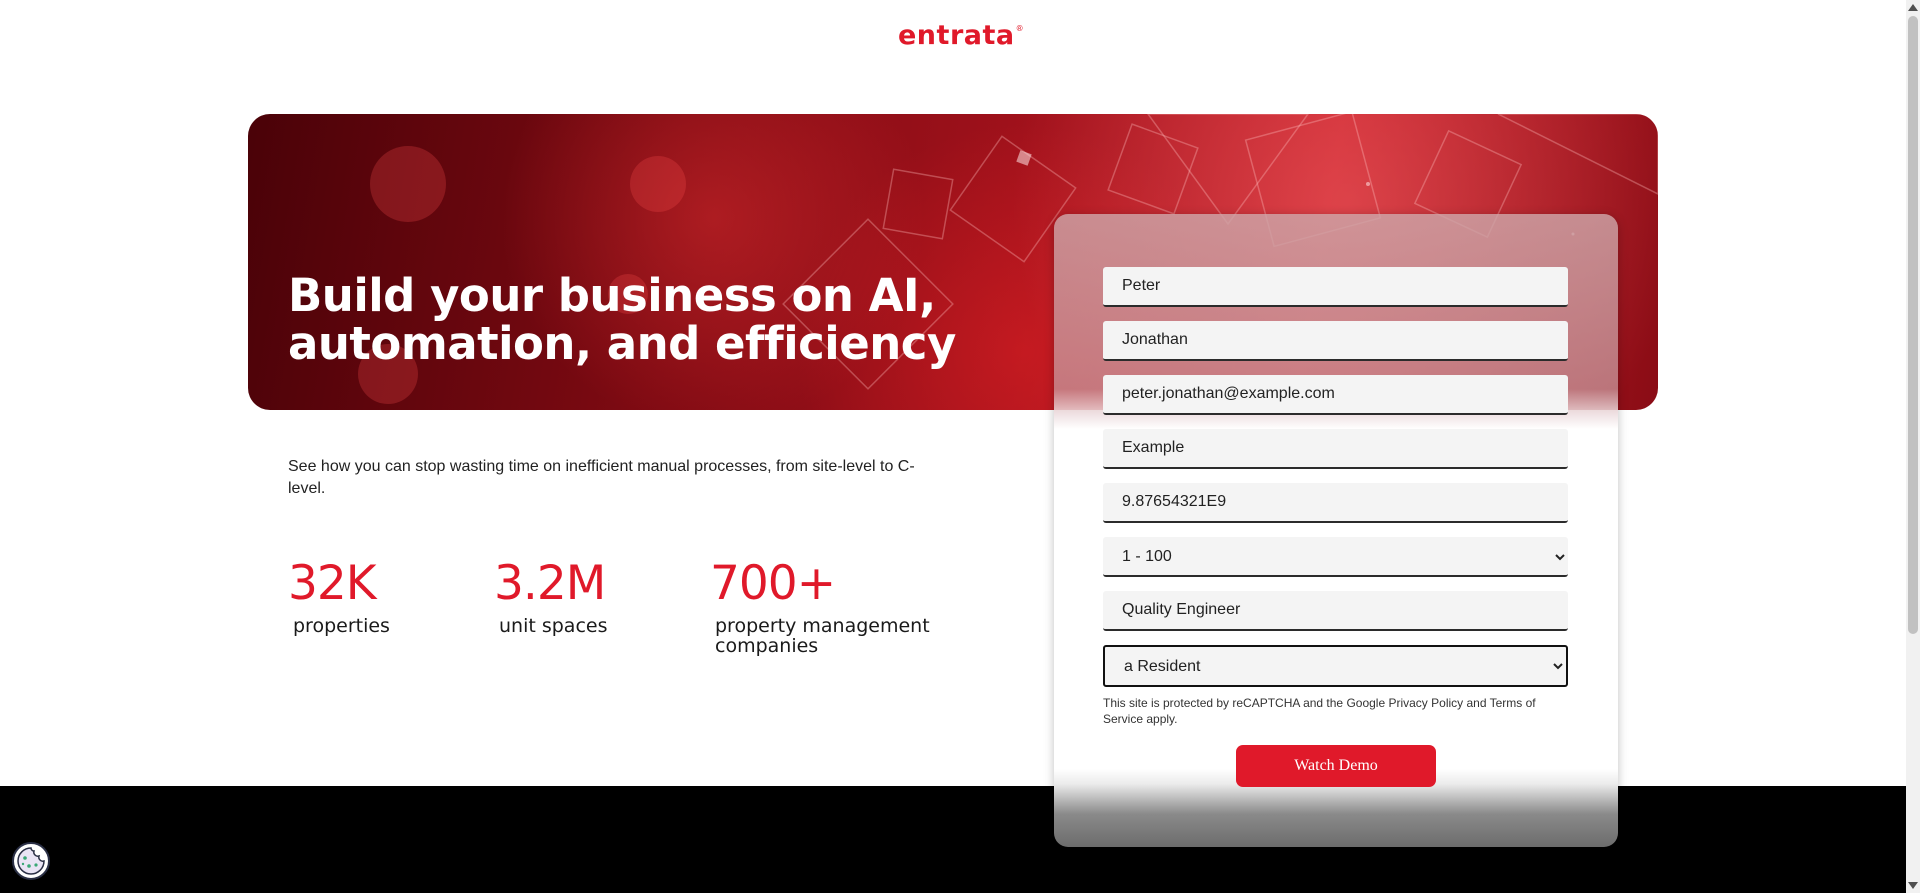  I want to click on stat-companies: 700+ property management companies, so click(830, 606).